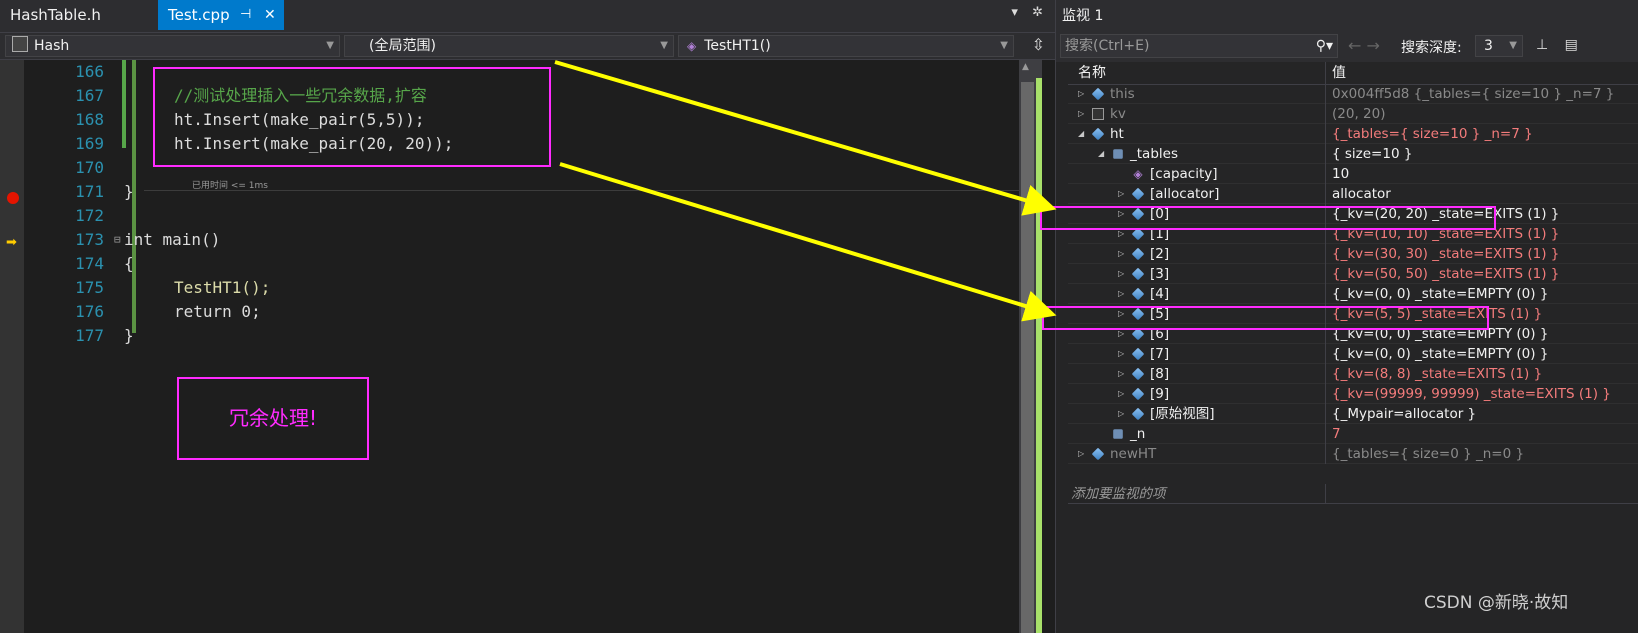 The image size is (1638, 633). I want to click on add-watch-row: 添加要监视的项, so click(1353, 494).